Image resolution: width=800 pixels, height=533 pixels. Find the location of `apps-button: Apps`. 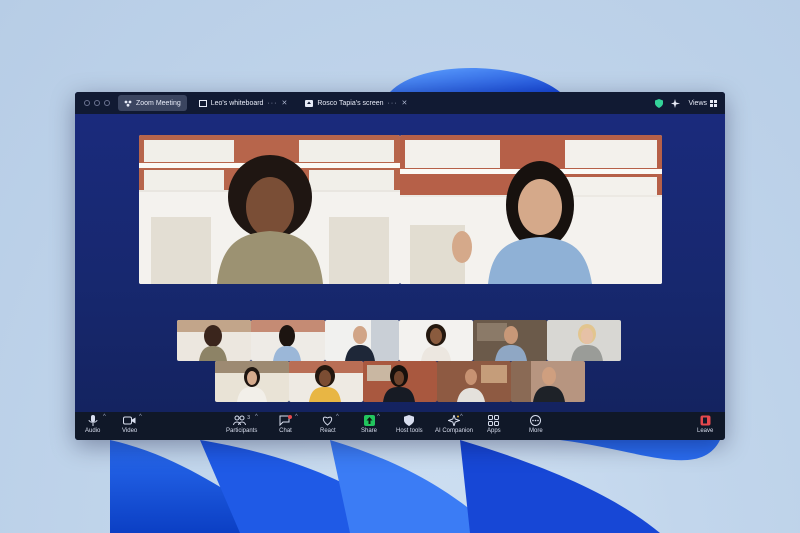

apps-button: Apps is located at coordinates (494, 424).